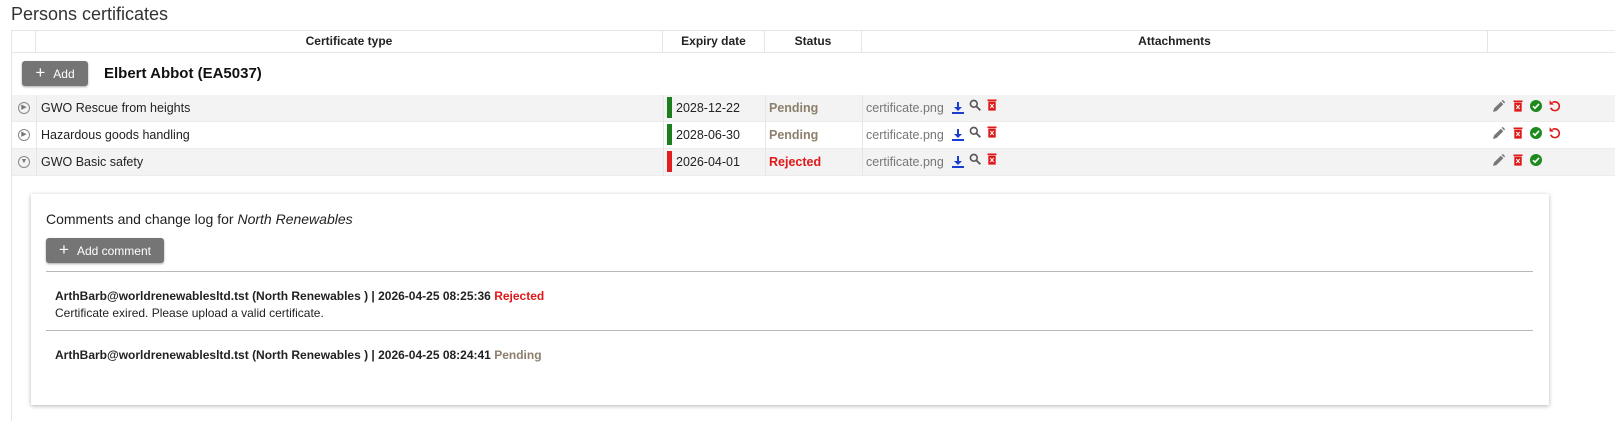  What do you see at coordinates (669, 161) in the screenshot?
I see `expiry-indicator-expired` at bounding box center [669, 161].